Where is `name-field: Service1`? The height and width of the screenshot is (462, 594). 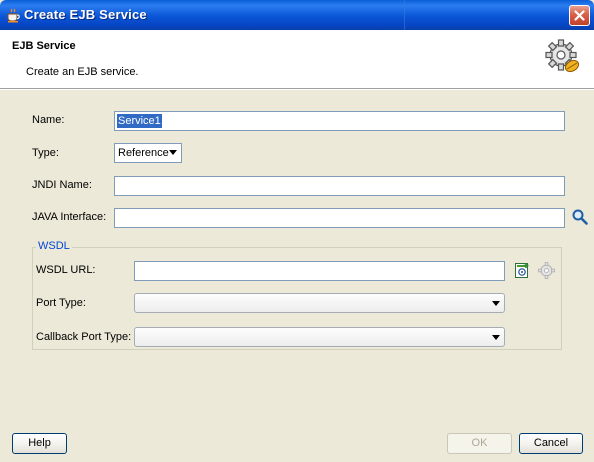 name-field: Service1 is located at coordinates (339, 121).